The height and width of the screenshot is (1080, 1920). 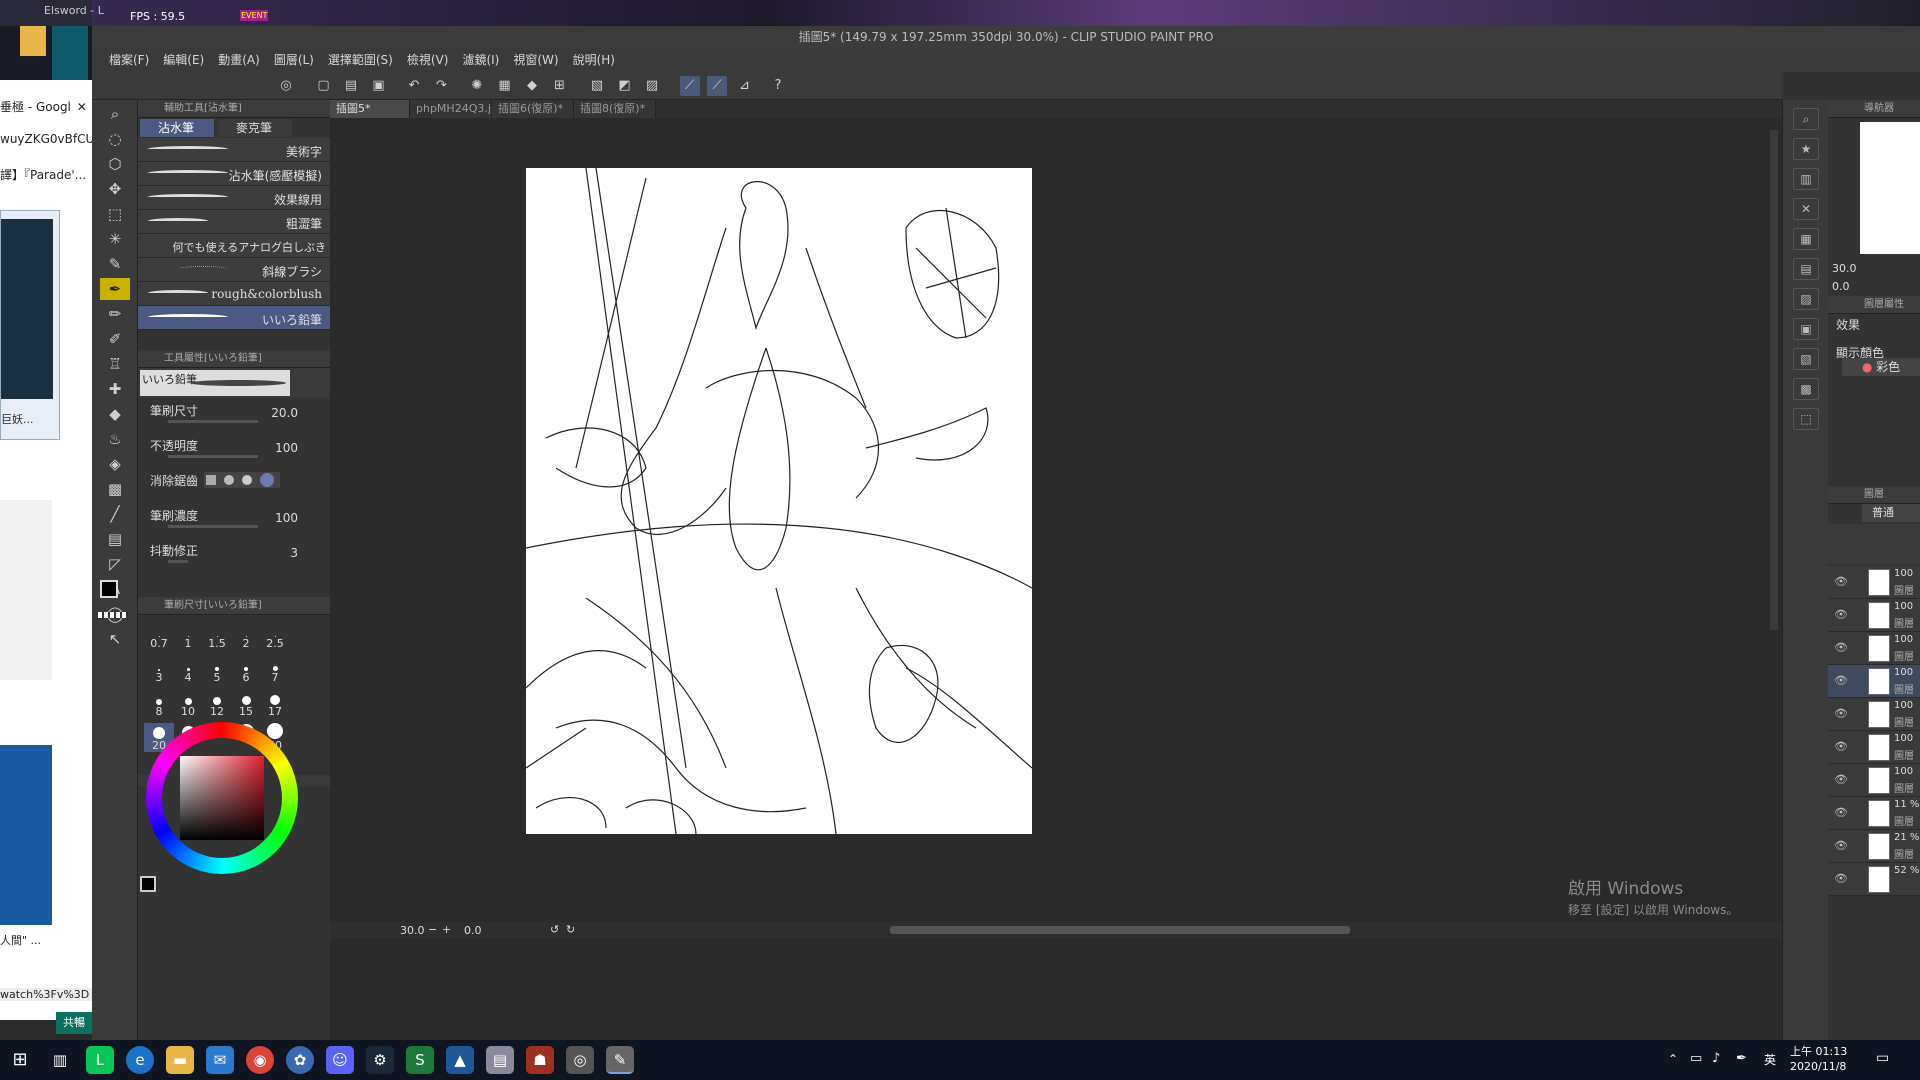 What do you see at coordinates (275, 703) in the screenshot?
I see `brush-size-option: 17` at bounding box center [275, 703].